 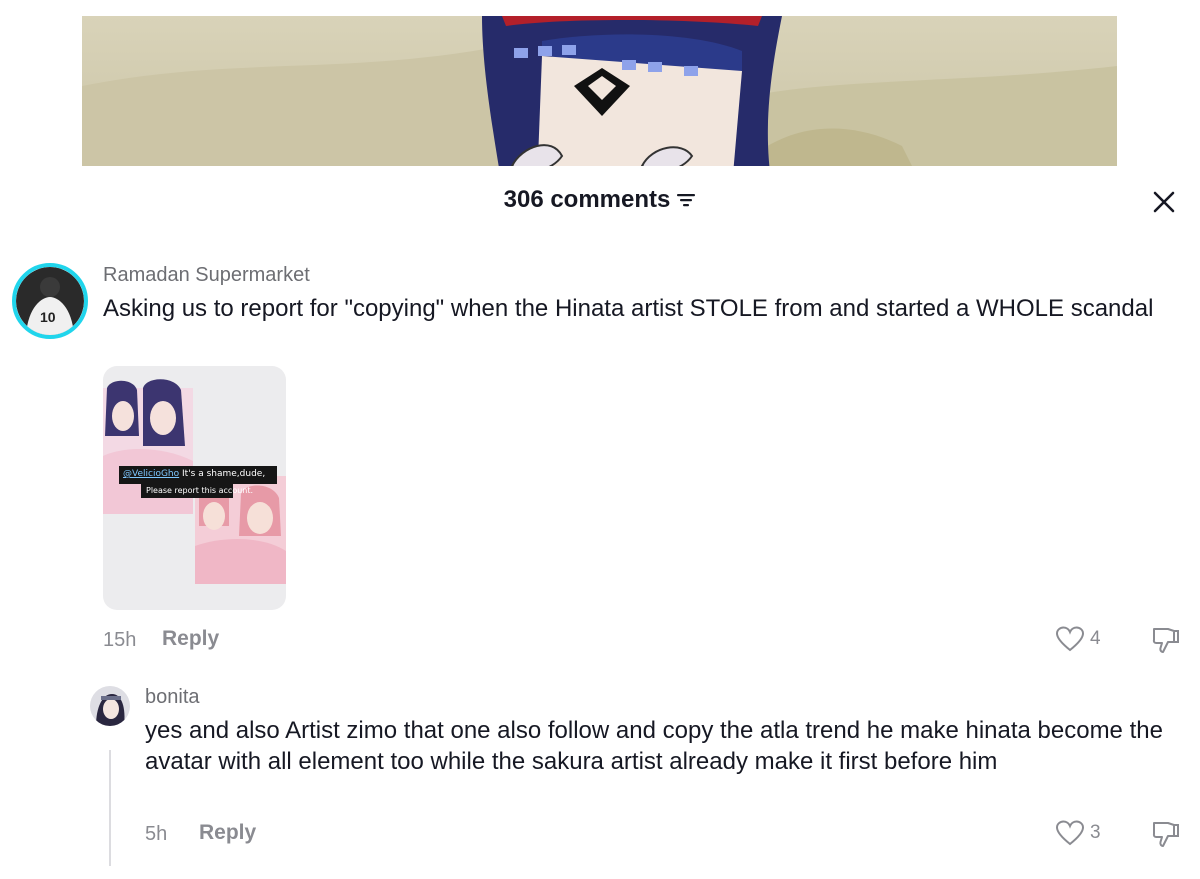 What do you see at coordinates (206, 275) in the screenshot?
I see `comment-username: Ramadan Supermarket` at bounding box center [206, 275].